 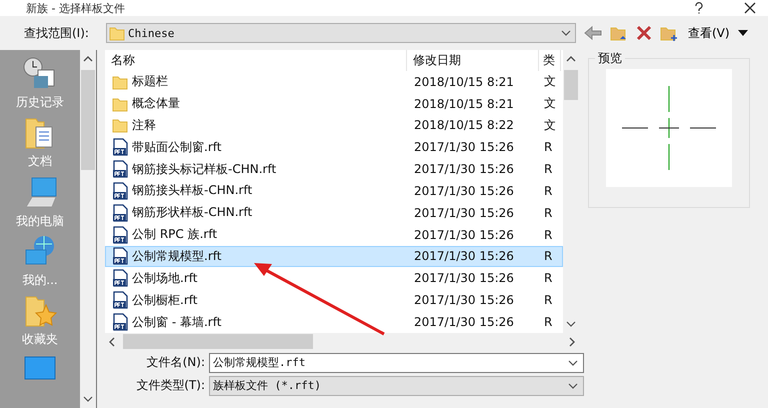 What do you see at coordinates (619, 33) in the screenshot?
I see `folder-up-icon` at bounding box center [619, 33].